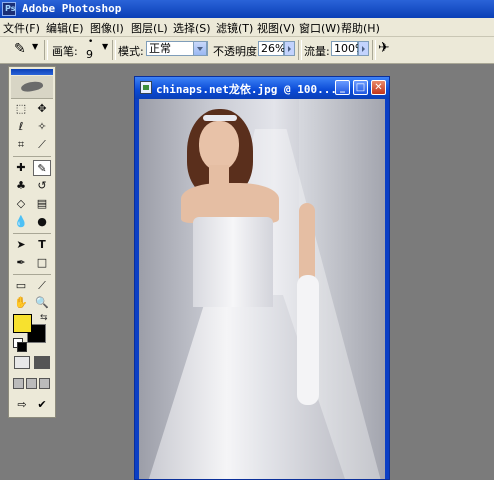  What do you see at coordinates (42, 204) in the screenshot?
I see `gradient-tool-icon: ▤` at bounding box center [42, 204].